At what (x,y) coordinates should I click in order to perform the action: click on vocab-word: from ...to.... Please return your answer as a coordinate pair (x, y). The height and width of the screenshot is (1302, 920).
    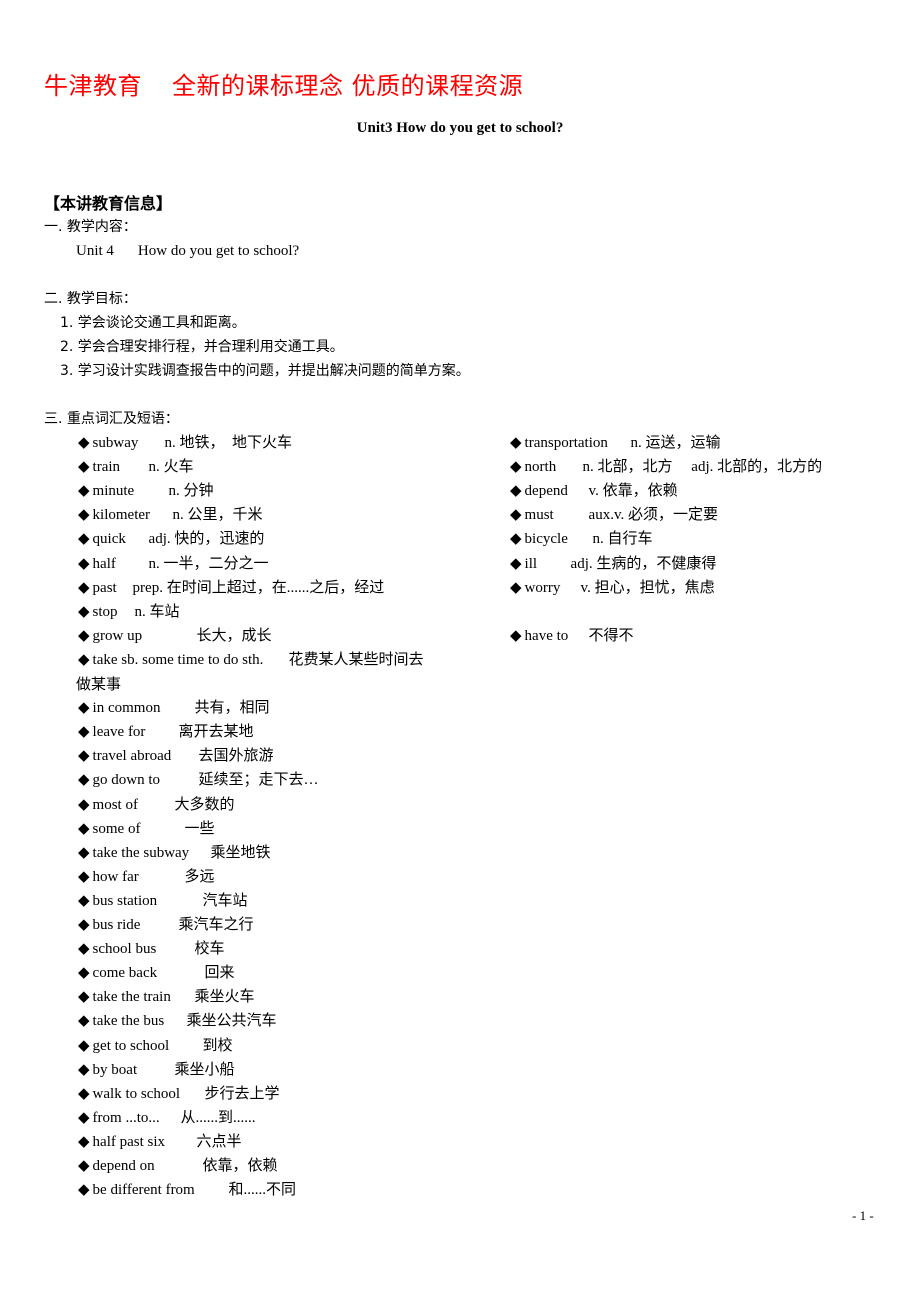
    Looking at the image, I should click on (126, 1117).